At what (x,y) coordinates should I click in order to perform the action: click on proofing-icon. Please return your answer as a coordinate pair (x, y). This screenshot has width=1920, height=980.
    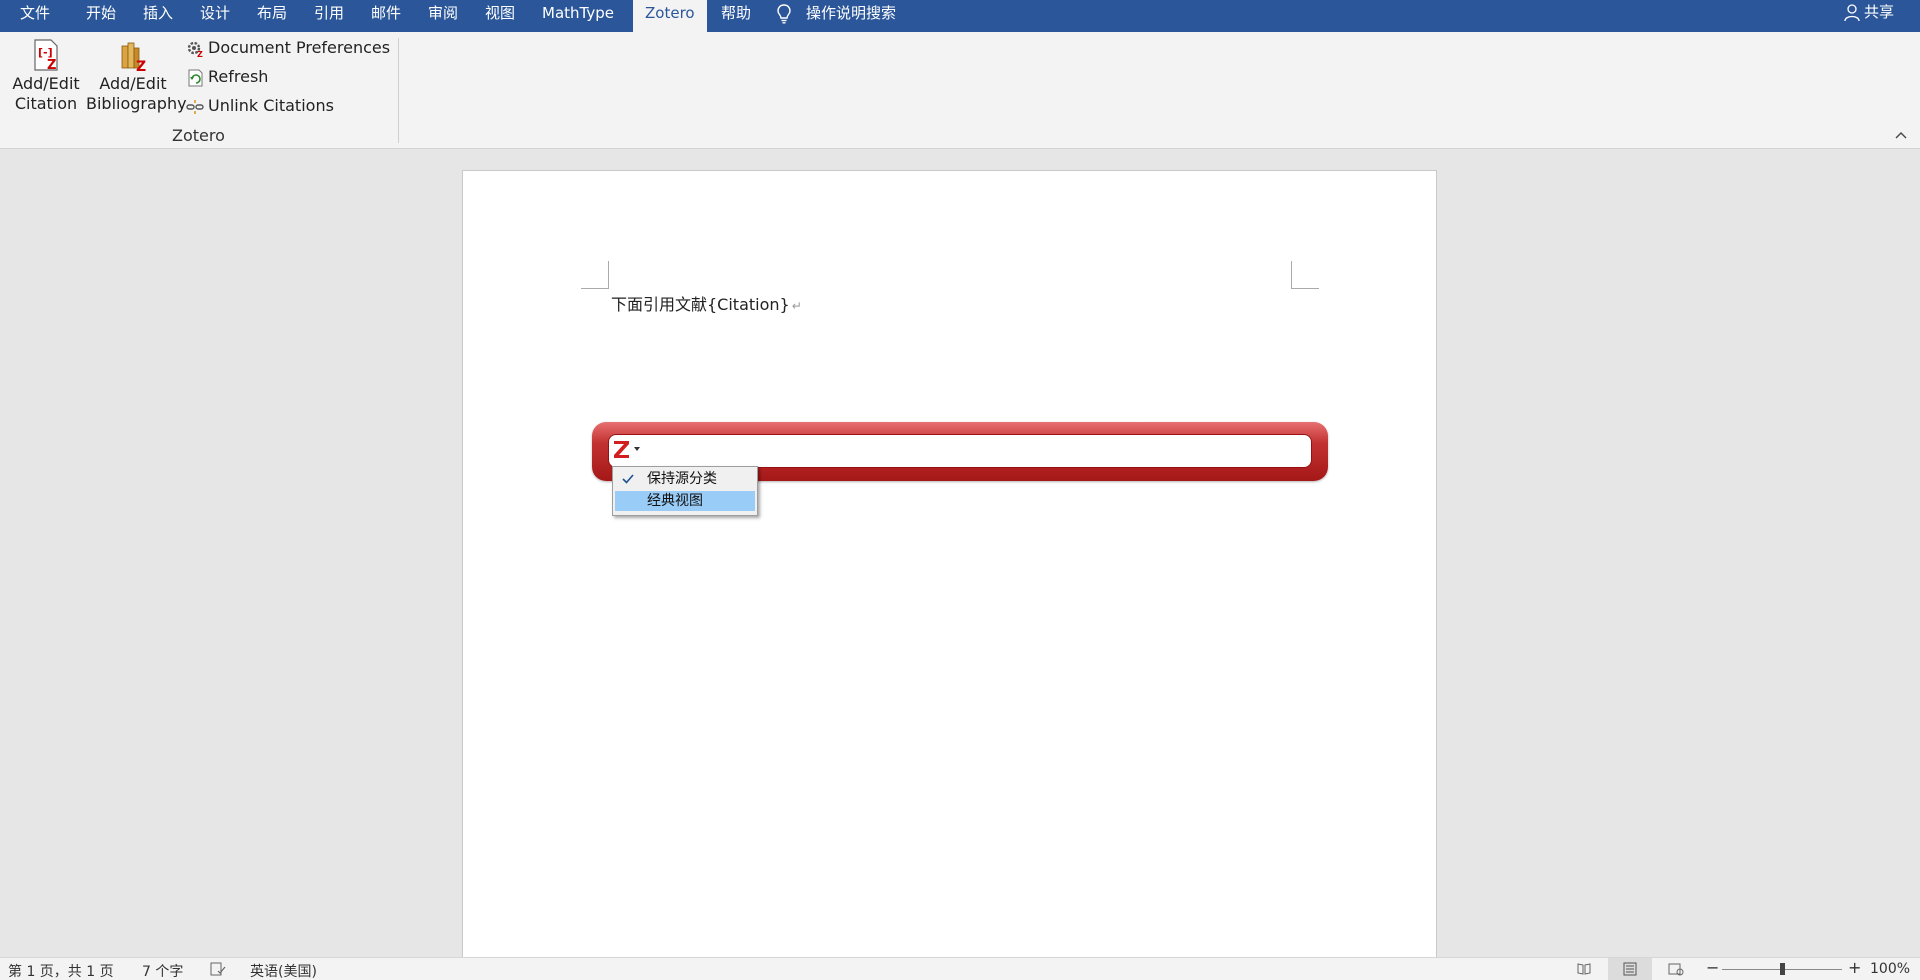
    Looking at the image, I should click on (218, 969).